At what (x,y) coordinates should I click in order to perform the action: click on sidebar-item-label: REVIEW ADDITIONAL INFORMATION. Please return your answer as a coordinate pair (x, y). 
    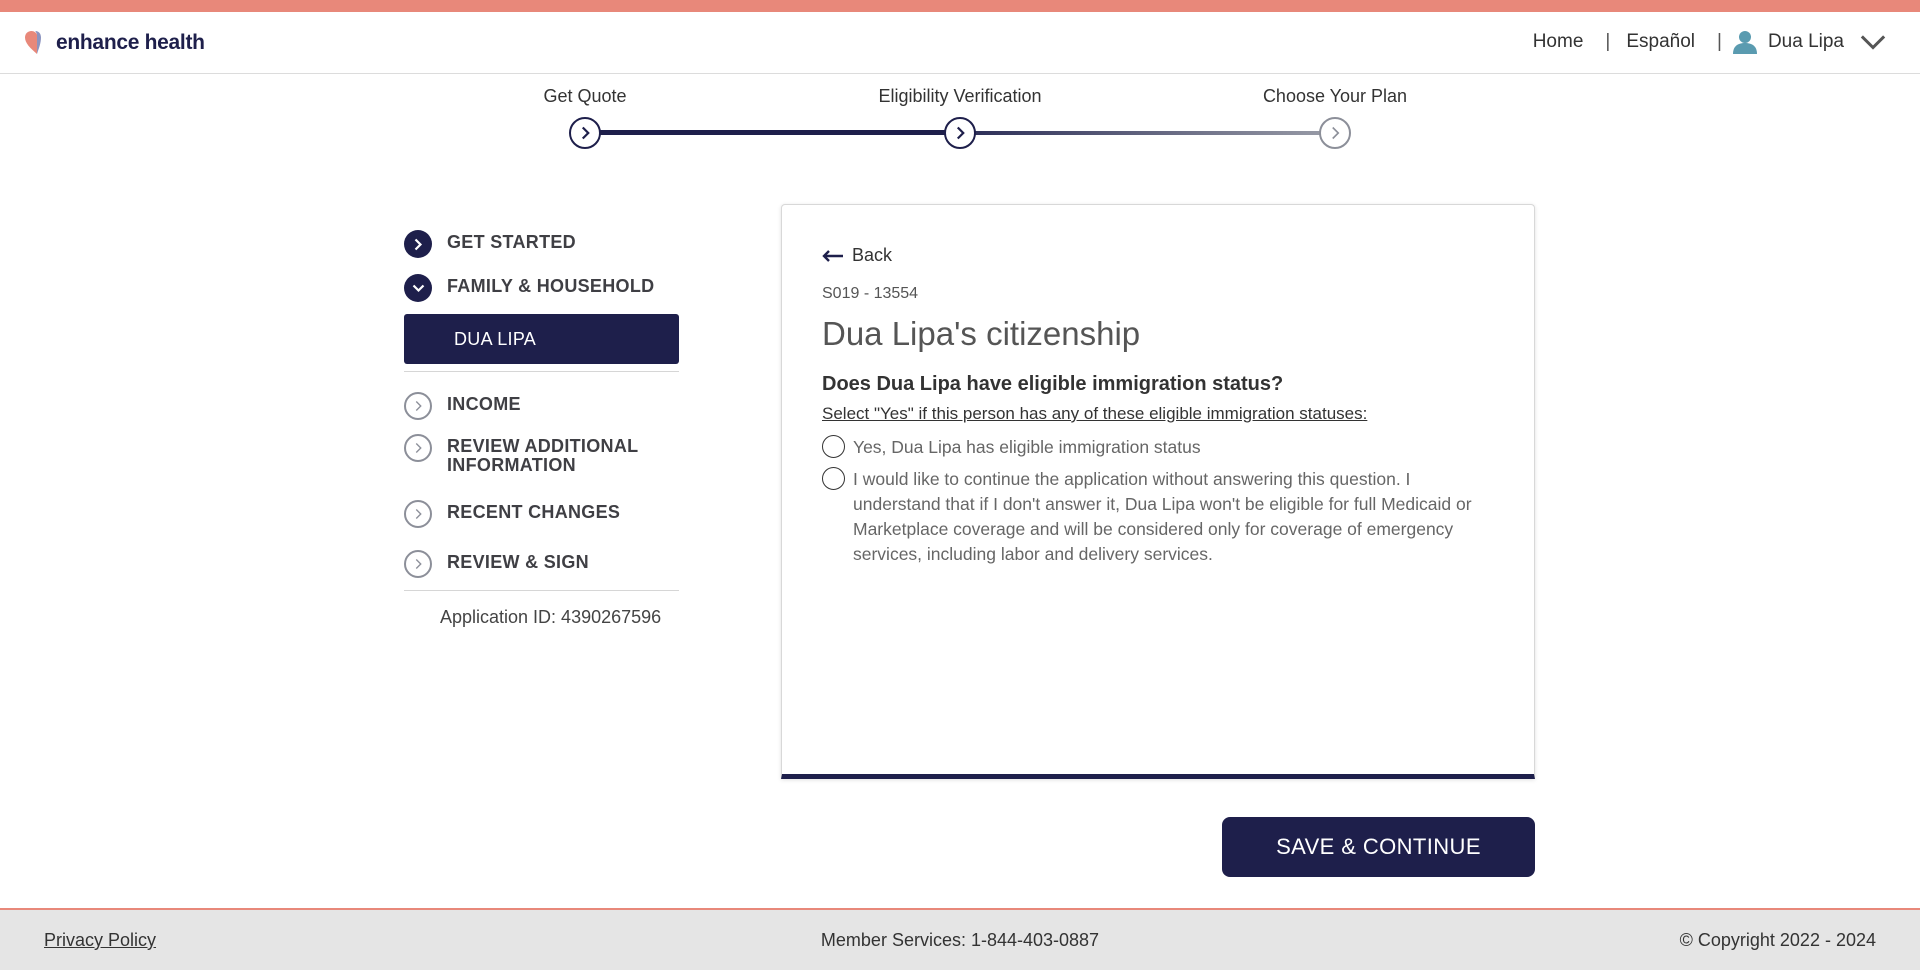
    Looking at the image, I should click on (543, 455).